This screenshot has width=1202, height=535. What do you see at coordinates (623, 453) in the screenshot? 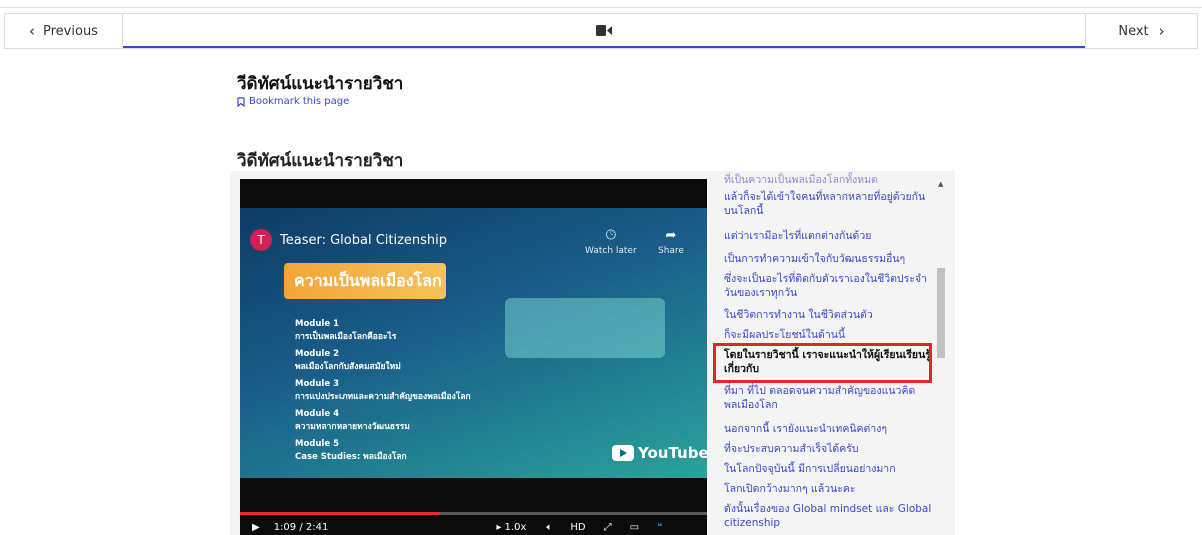
I see `youtube-play-icon` at bounding box center [623, 453].